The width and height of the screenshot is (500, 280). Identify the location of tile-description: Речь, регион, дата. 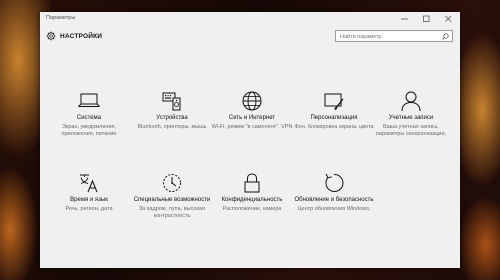
(89, 208).